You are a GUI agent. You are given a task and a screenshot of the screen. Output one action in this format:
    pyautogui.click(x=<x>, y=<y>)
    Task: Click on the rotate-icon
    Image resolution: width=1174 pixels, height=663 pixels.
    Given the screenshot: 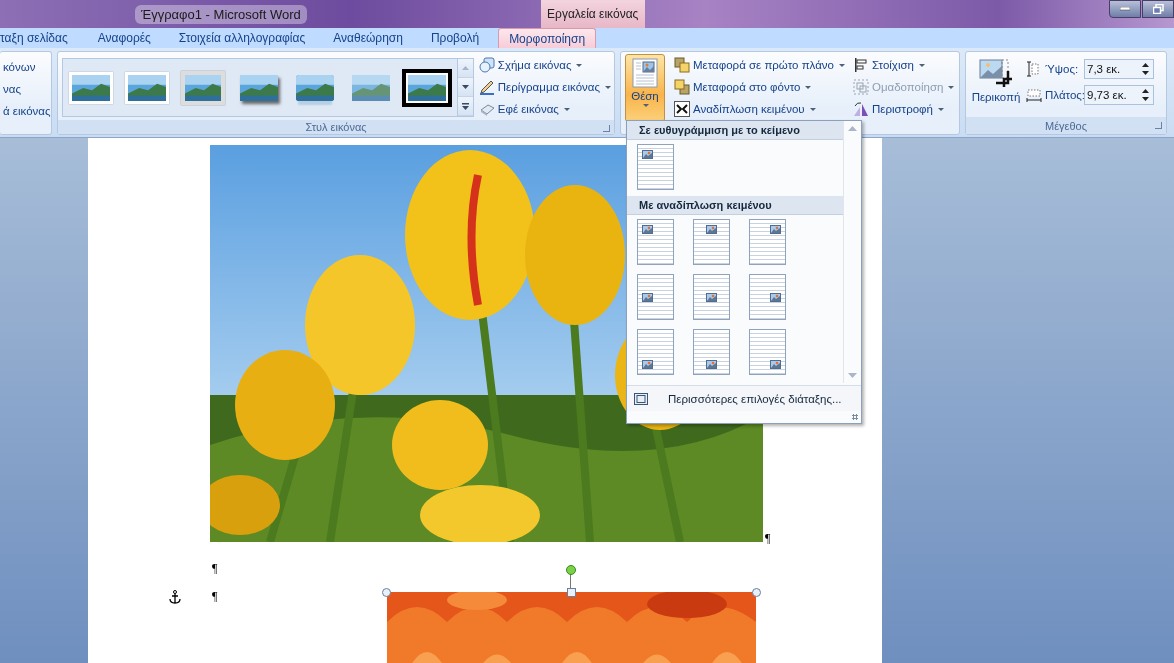 What is the action you would take?
    pyautogui.click(x=860, y=109)
    